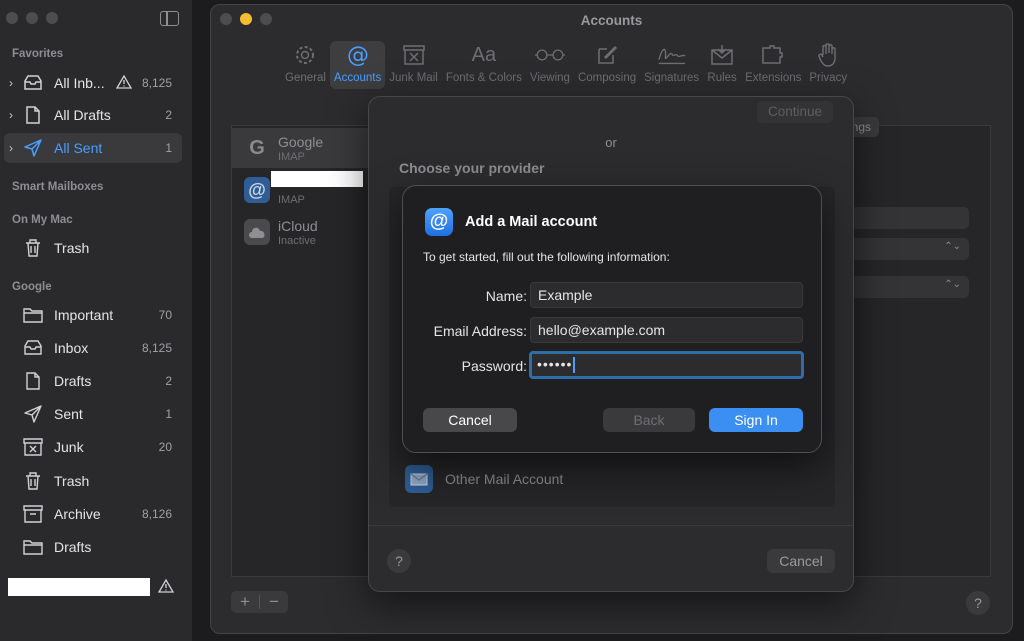 This screenshot has height=641, width=1024. Describe the element at coordinates (33, 83) in the screenshot. I see `inbox-icon` at that location.